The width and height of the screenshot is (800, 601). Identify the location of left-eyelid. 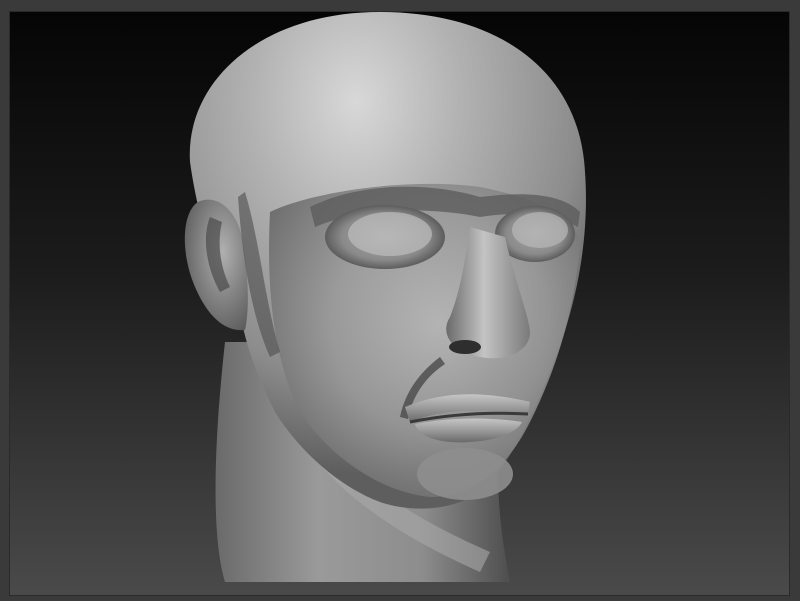
(390, 234).